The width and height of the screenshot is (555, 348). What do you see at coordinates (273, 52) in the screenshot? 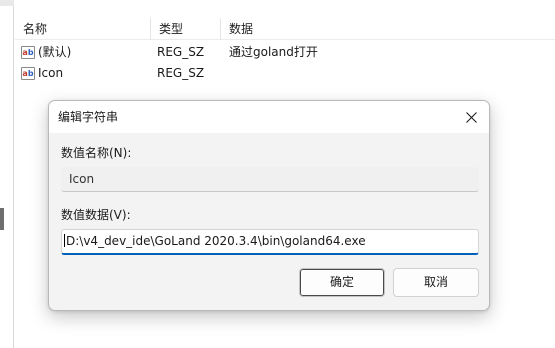
I see `value-data: 通过goland打开` at bounding box center [273, 52].